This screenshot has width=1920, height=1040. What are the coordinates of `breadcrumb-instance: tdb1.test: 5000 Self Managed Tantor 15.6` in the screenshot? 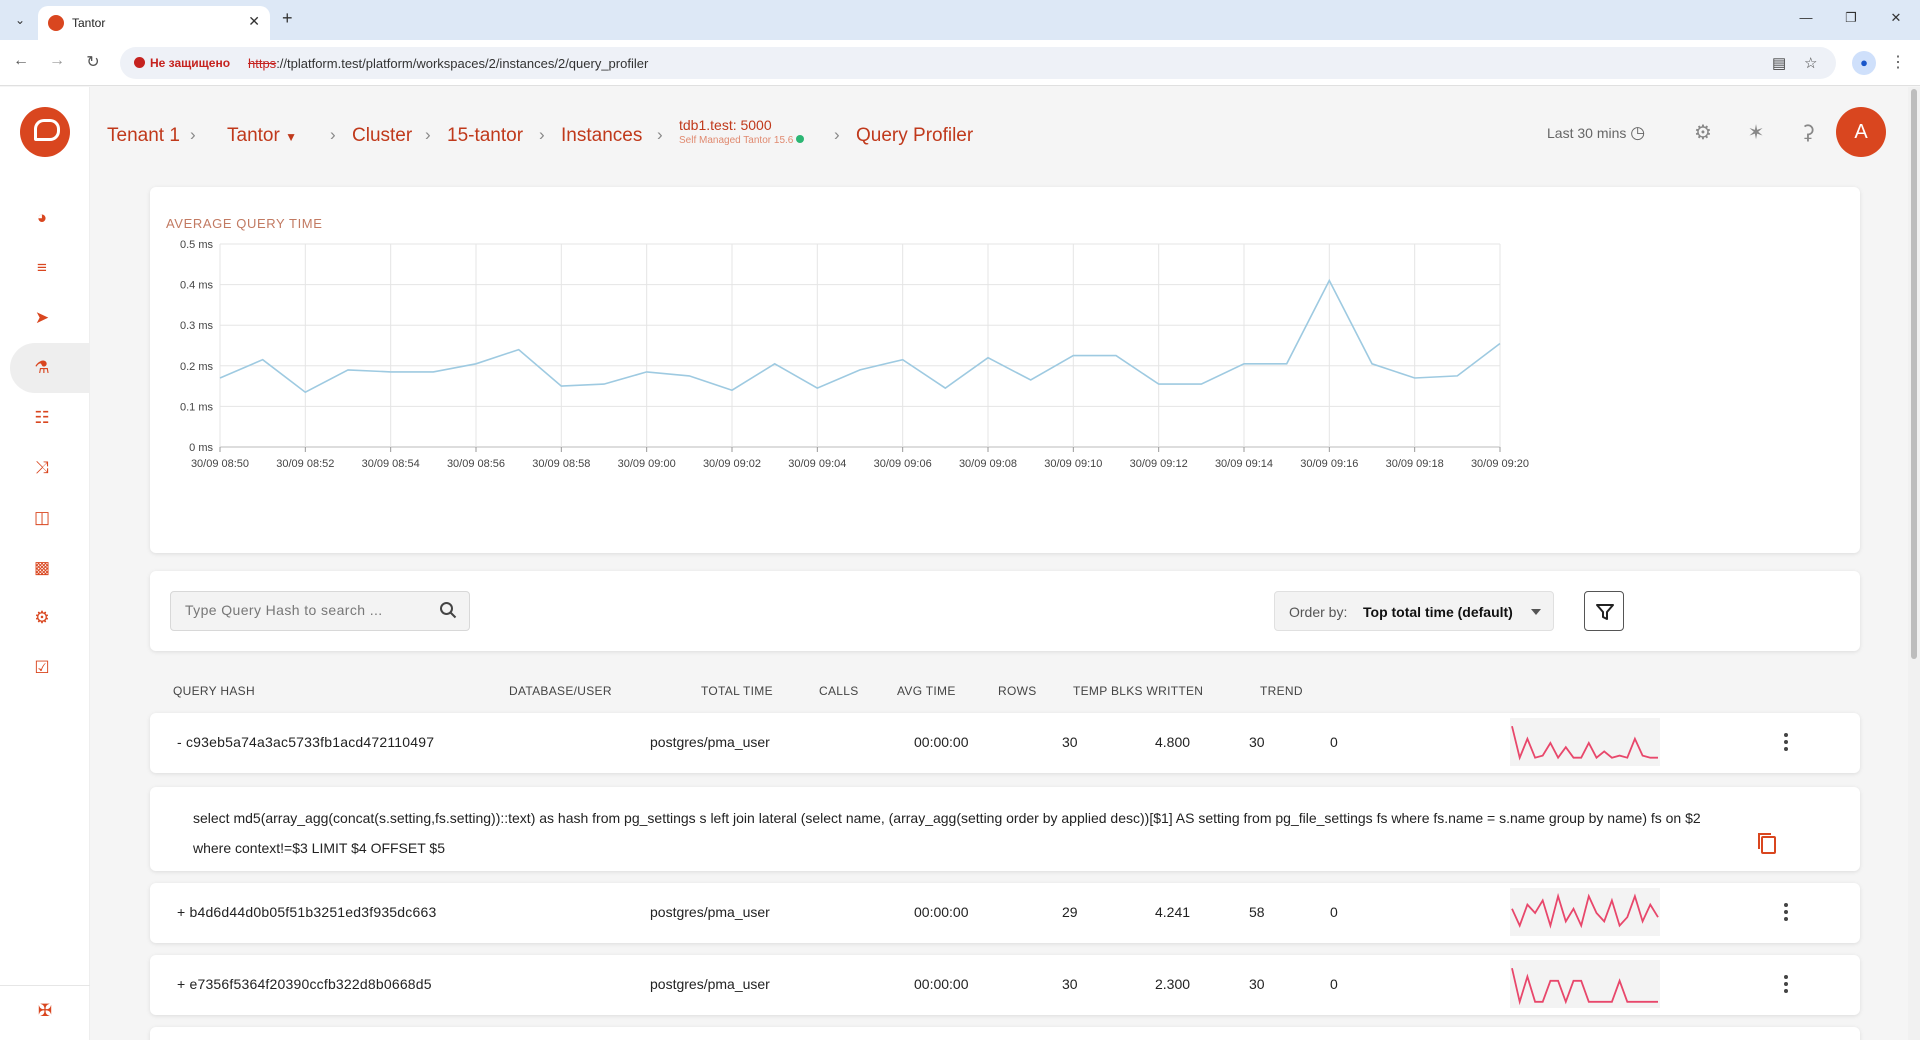 It's located at (742, 131).